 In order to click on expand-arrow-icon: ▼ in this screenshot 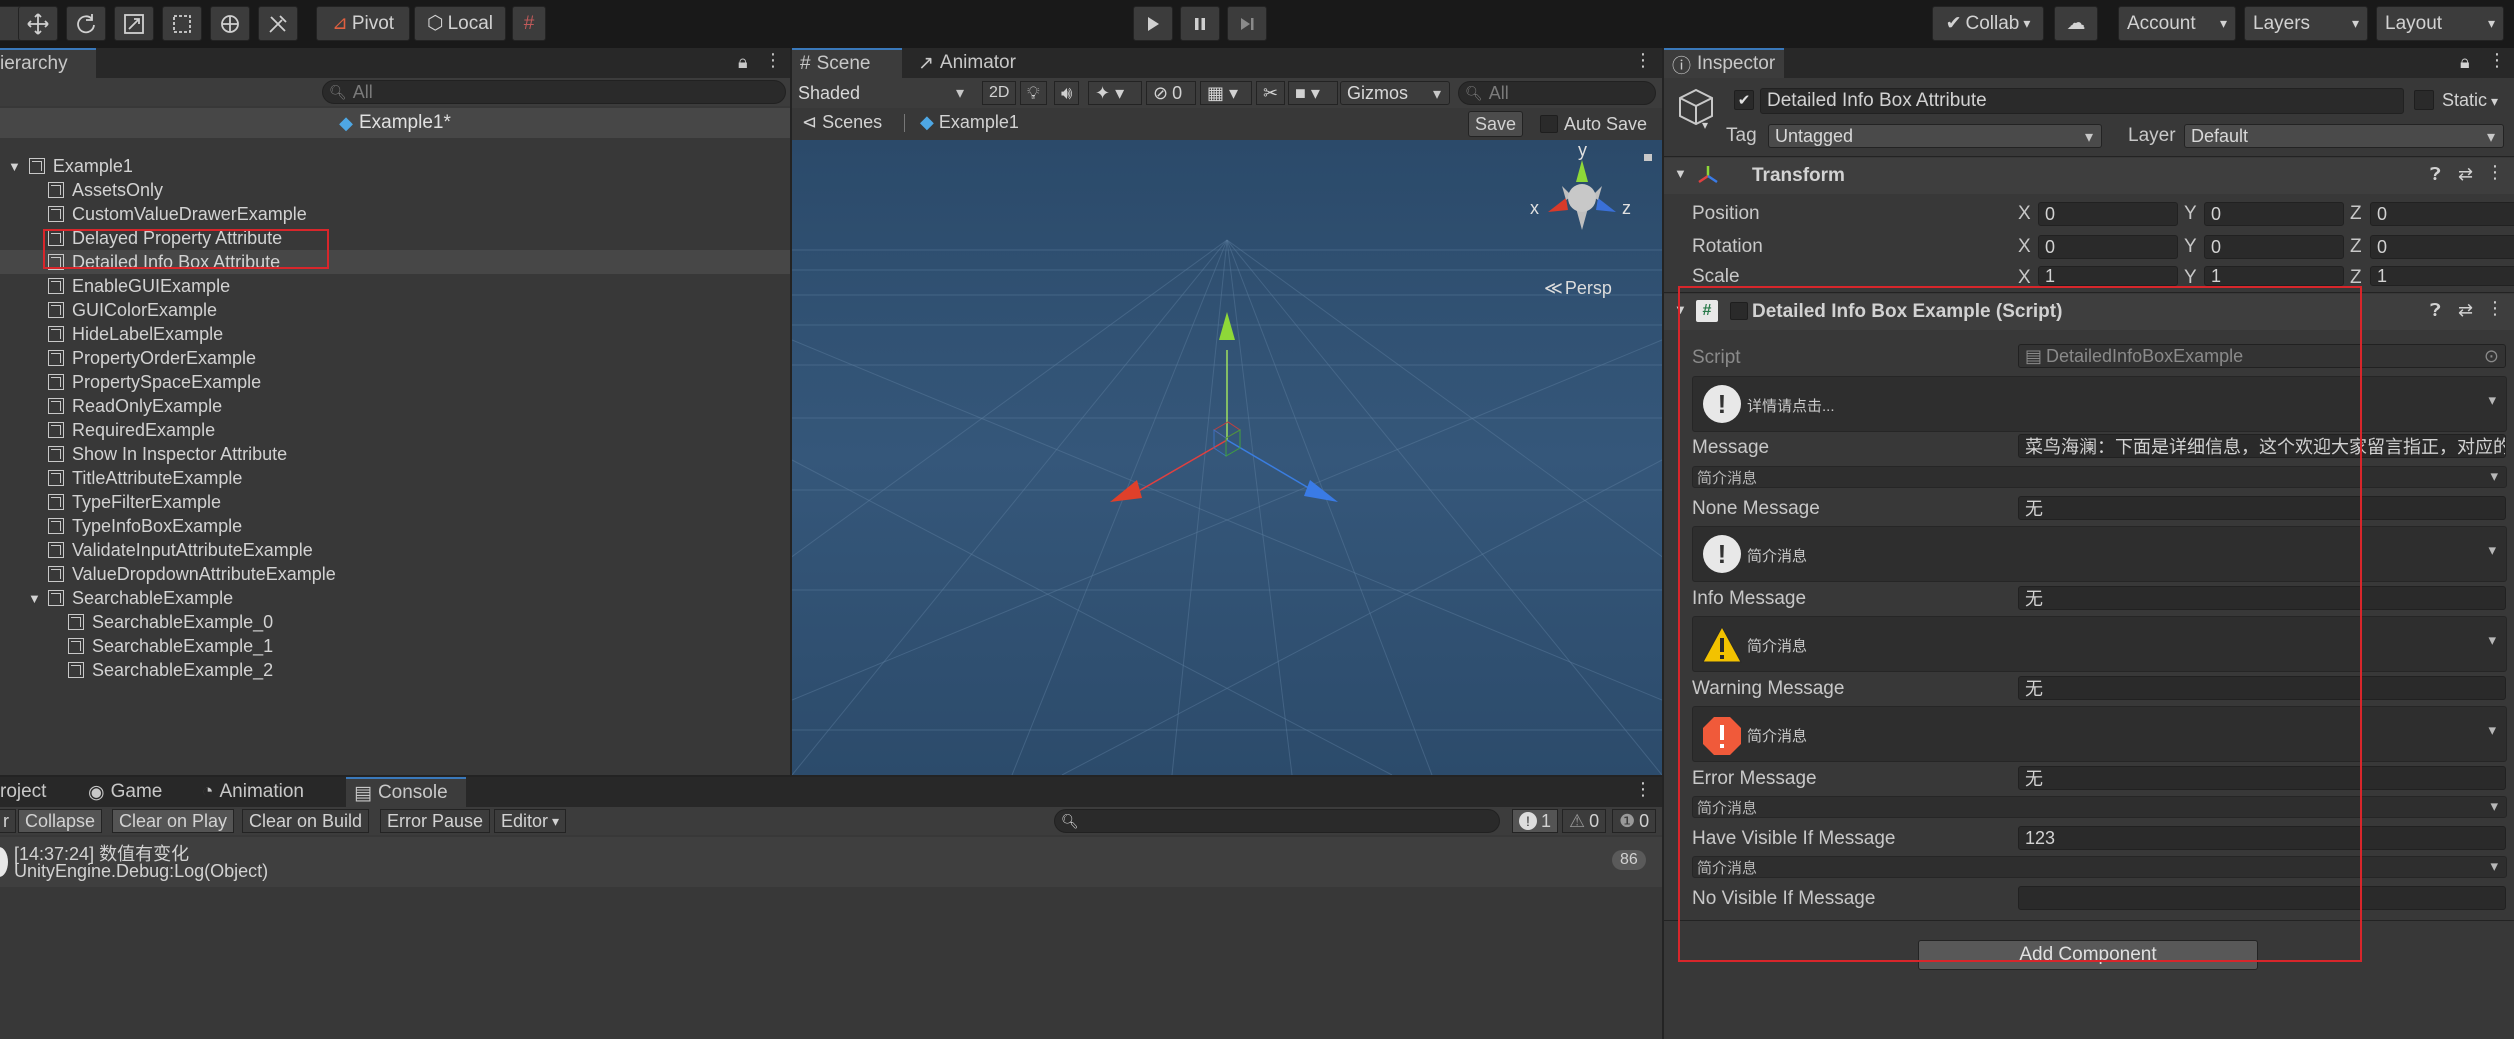, I will do `click(34, 598)`.